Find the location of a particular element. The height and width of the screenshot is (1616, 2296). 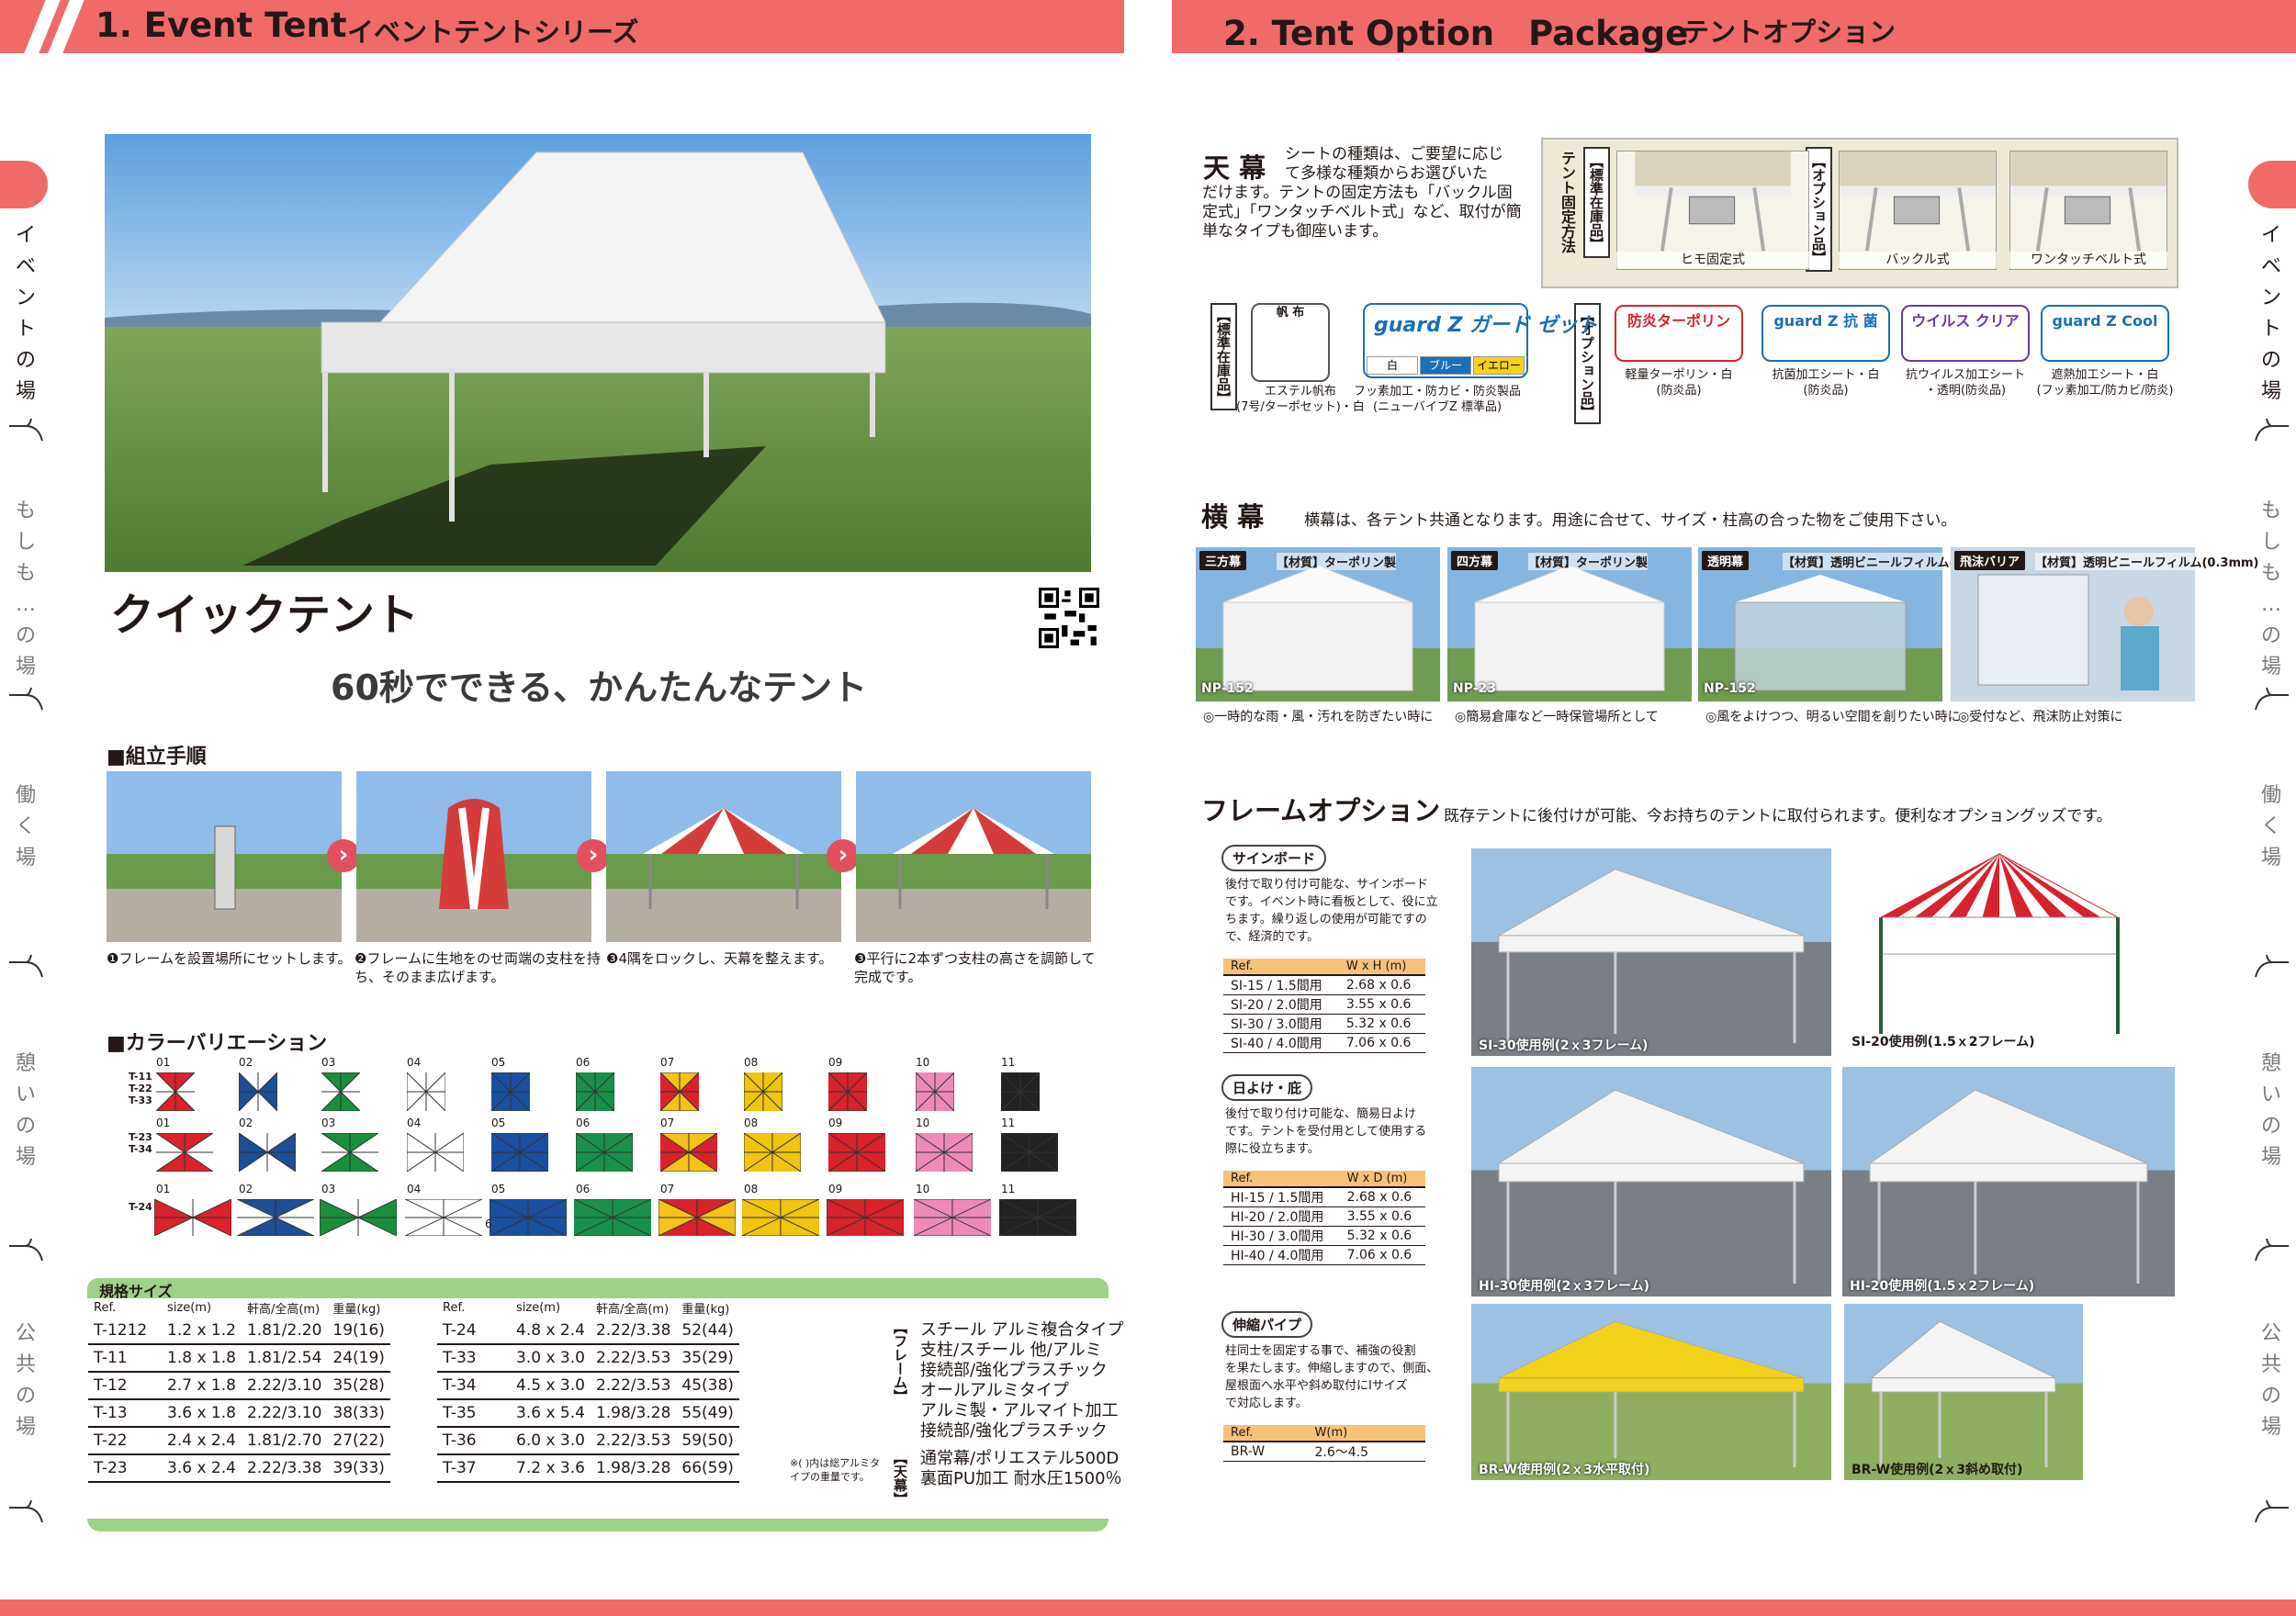

table-row: SI-15 / 1.5間用 2.68 x 0.6 is located at coordinates (1324, 985).